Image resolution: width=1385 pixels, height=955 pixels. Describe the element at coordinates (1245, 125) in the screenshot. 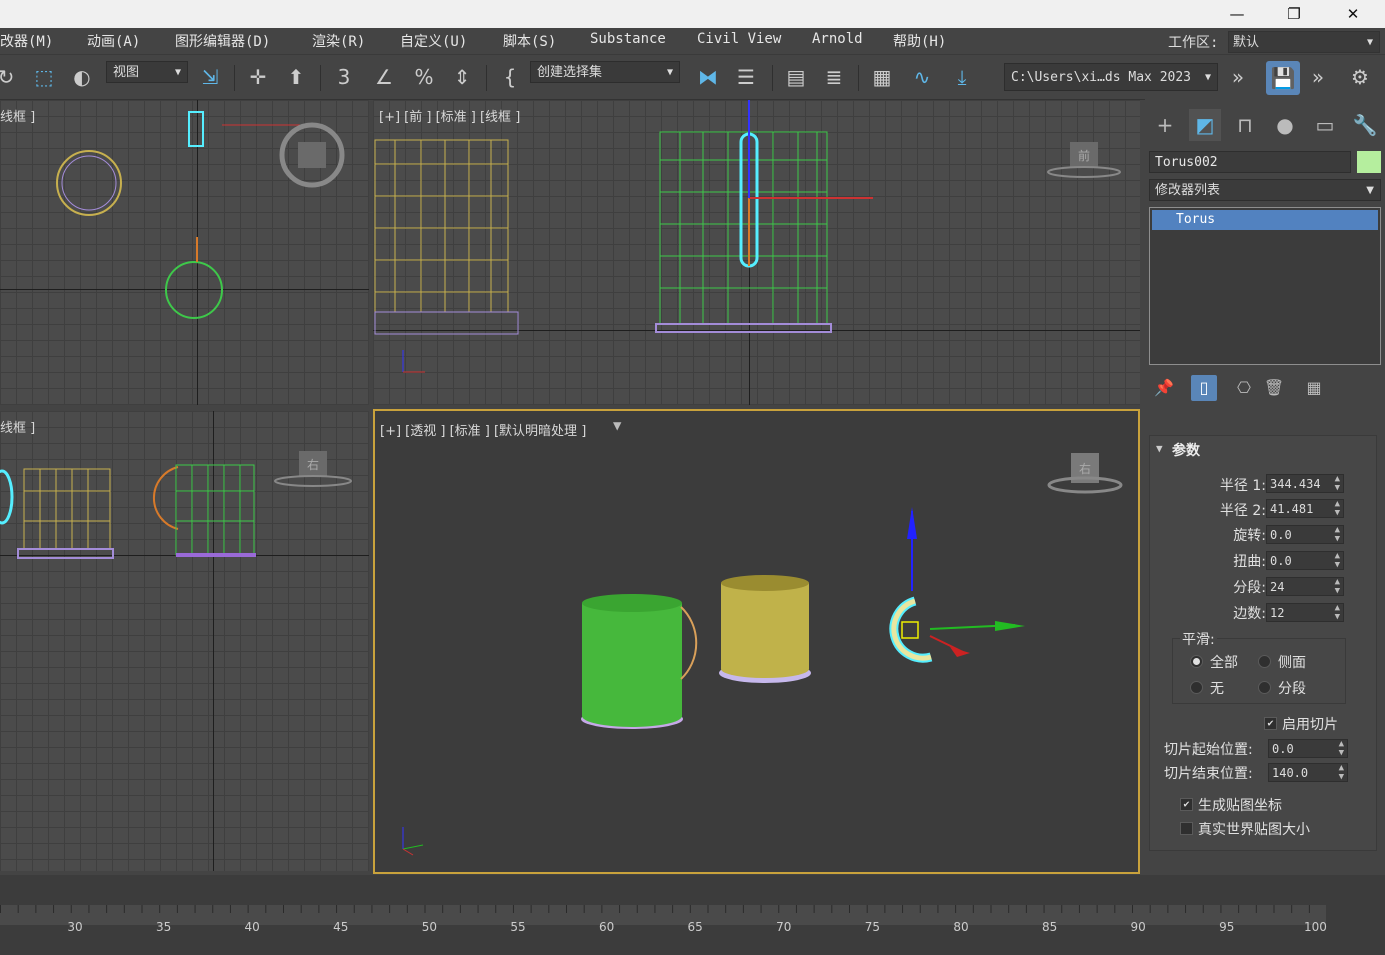

I see `hierarchy-tab-icon: ⊓` at that location.